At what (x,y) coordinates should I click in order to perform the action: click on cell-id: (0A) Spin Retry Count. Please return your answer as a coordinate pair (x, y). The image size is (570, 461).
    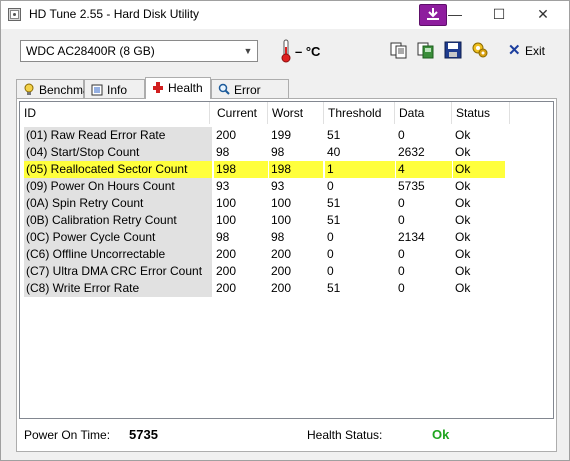
    Looking at the image, I should click on (118, 203).